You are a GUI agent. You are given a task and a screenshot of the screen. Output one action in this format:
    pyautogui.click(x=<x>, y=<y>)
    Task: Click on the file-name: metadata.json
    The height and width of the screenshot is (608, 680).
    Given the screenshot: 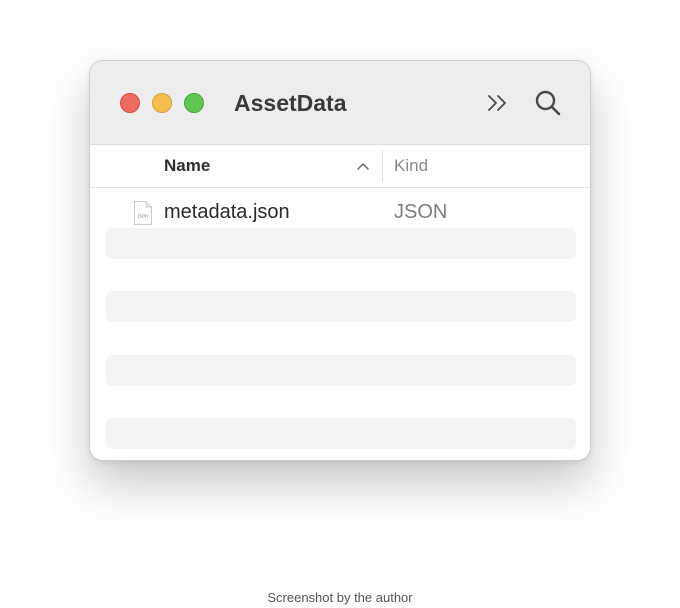 What is the action you would take?
    pyautogui.click(x=227, y=212)
    